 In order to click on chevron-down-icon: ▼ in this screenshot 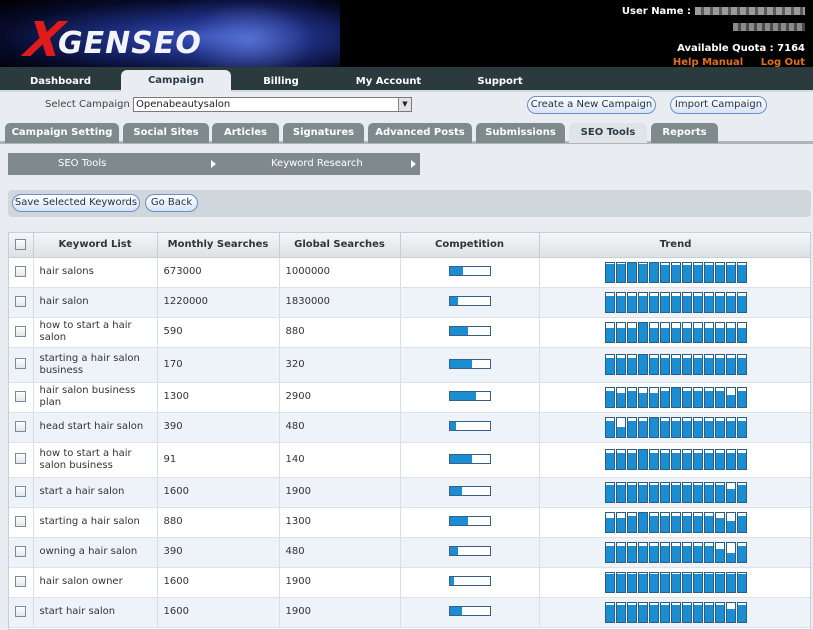, I will do `click(404, 104)`.